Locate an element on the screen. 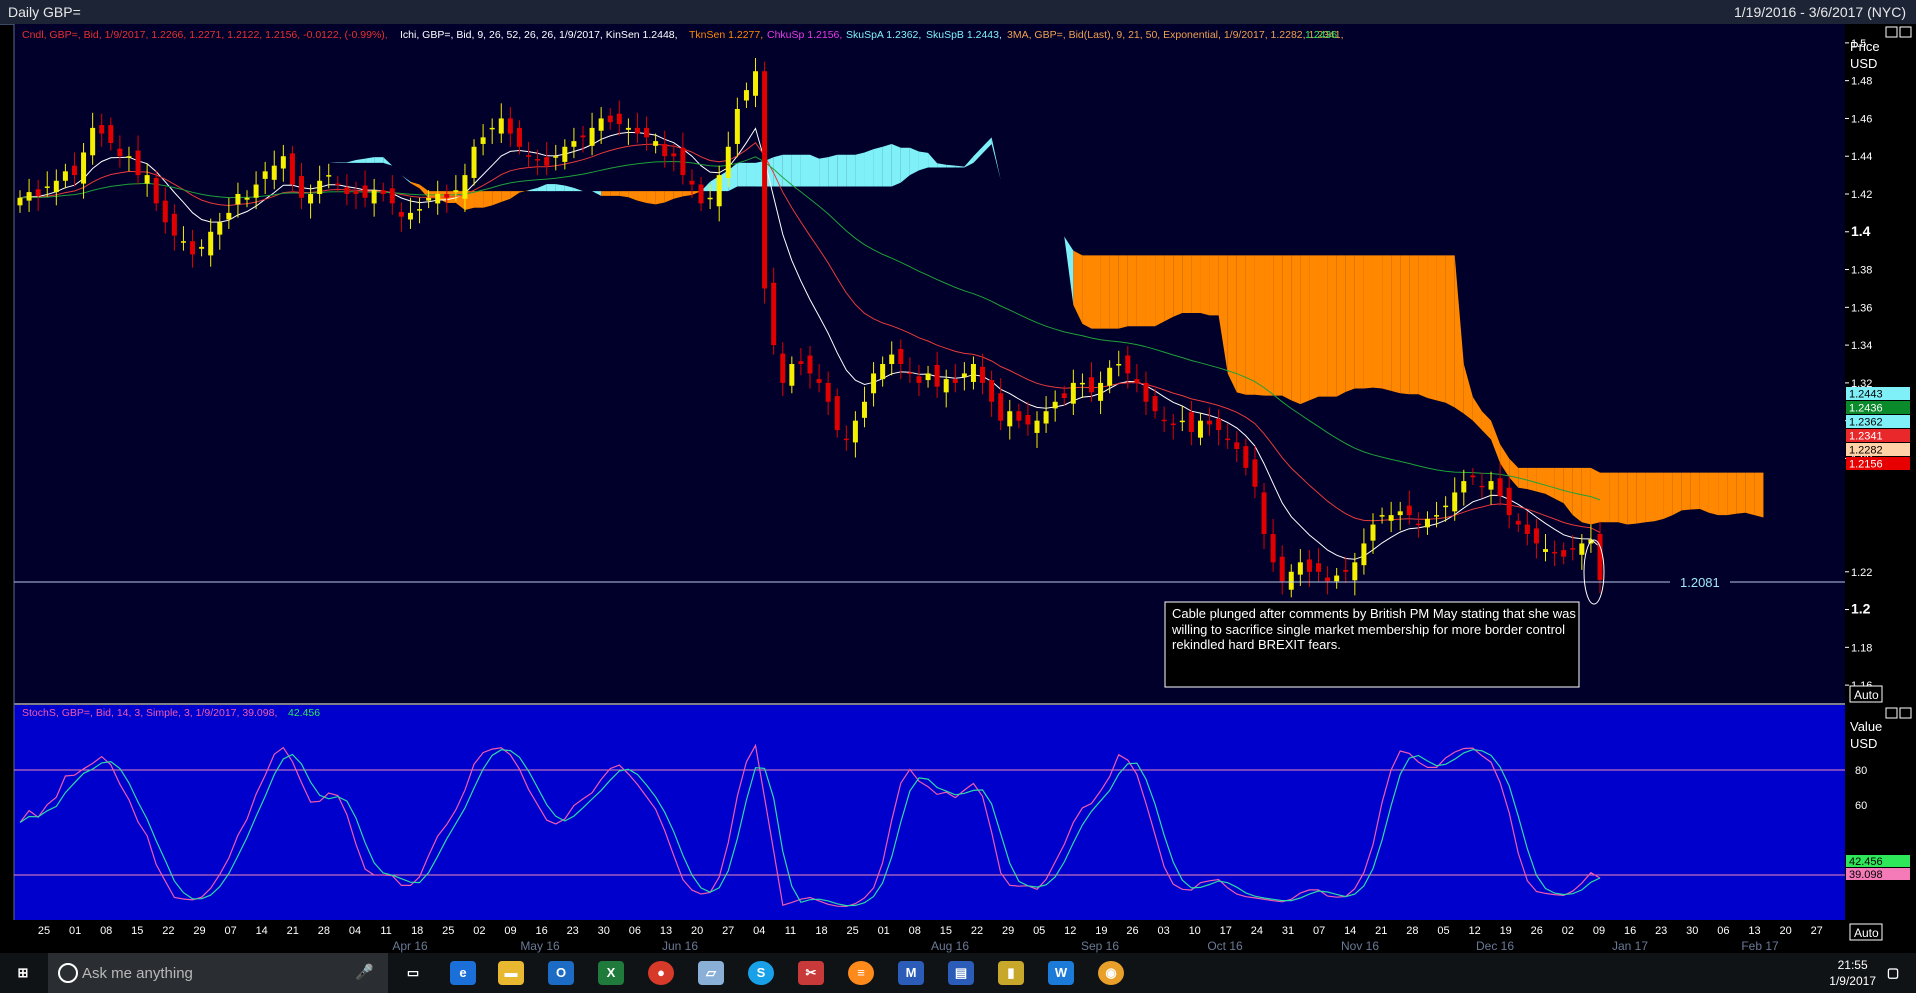 The height and width of the screenshot is (993, 1916). price-tick-label: 1.5 is located at coordinates (1858, 44).